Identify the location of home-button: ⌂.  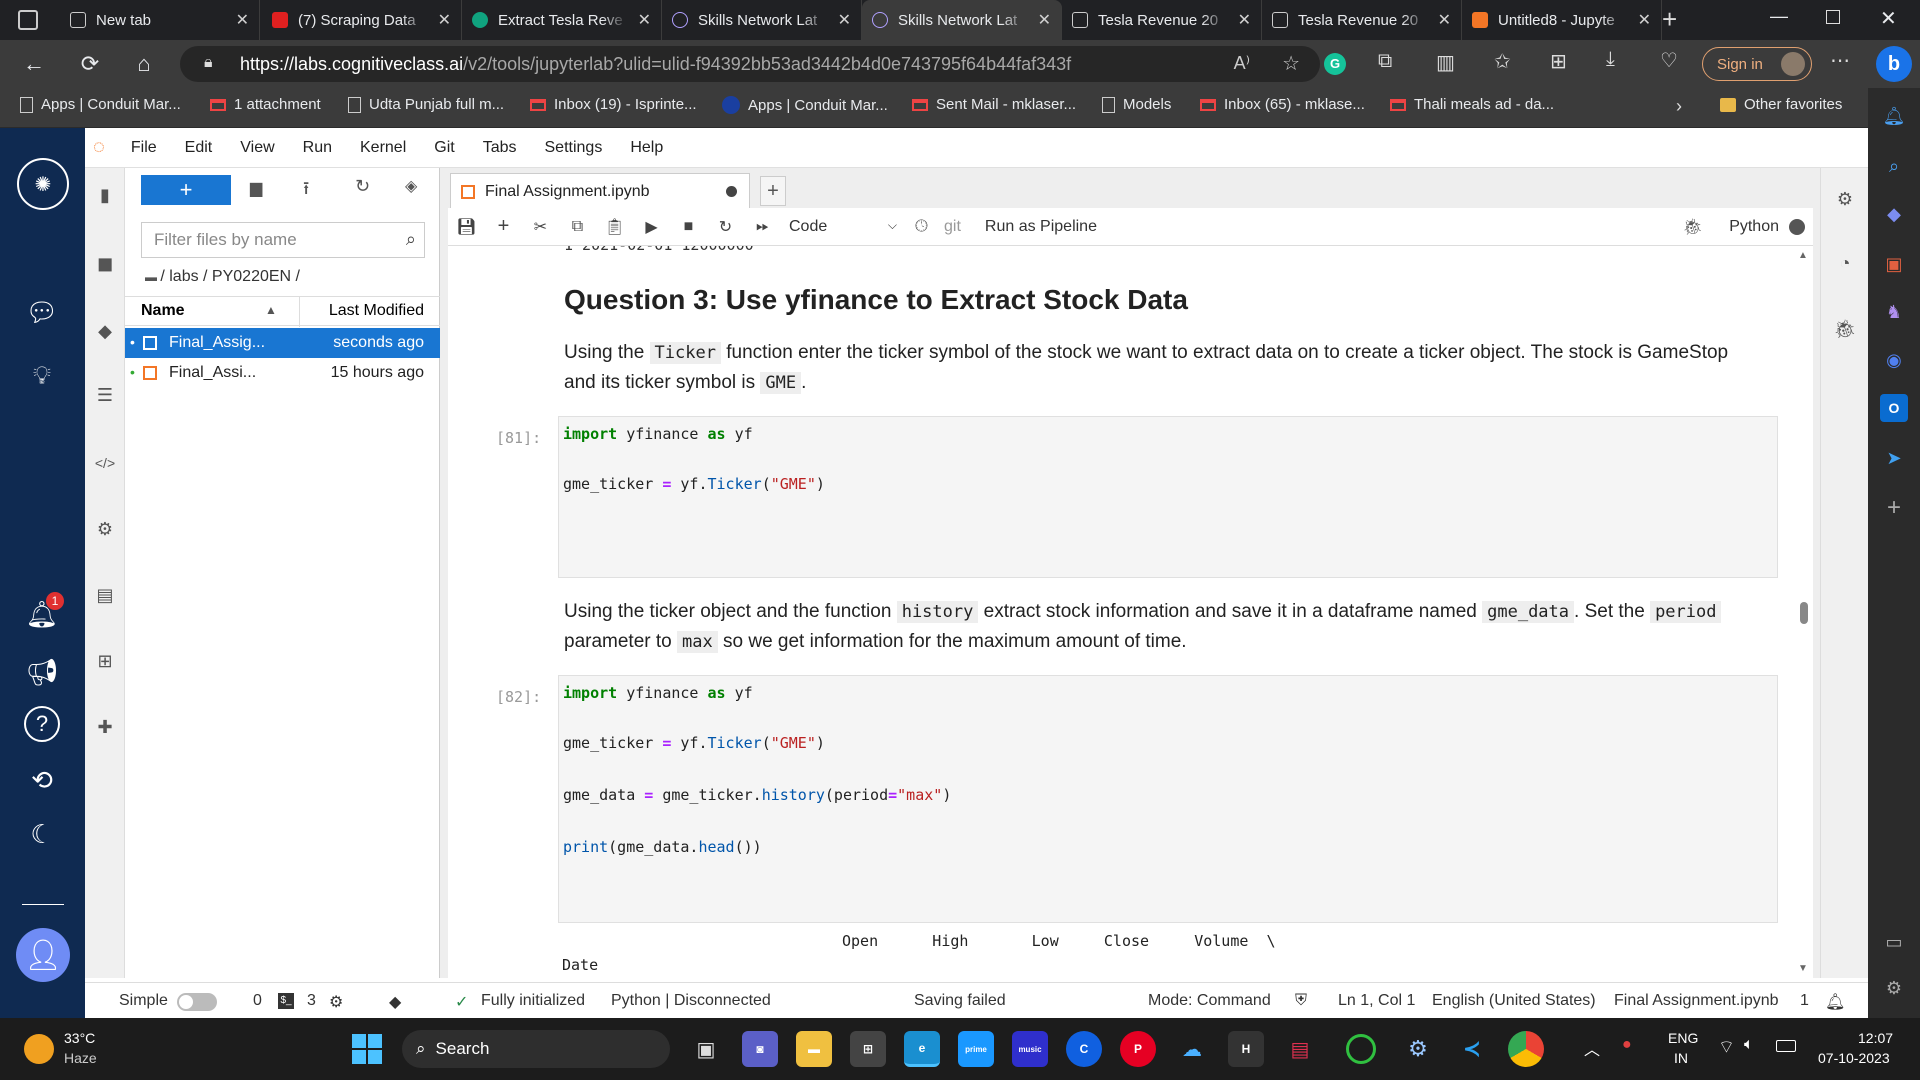
(144, 64).